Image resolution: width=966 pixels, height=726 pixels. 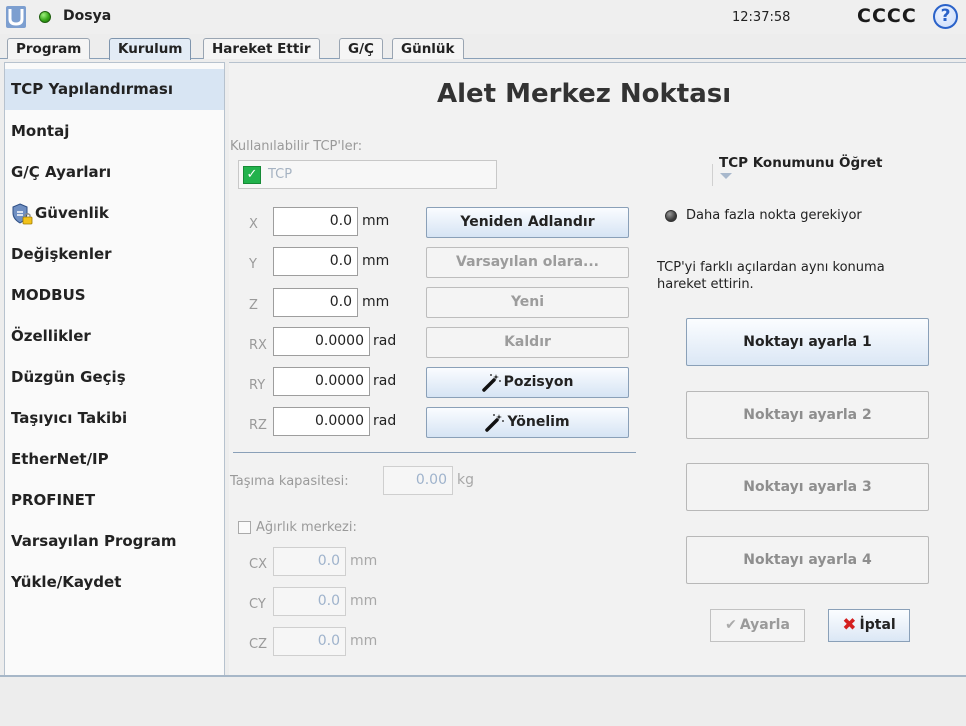 What do you see at coordinates (253, 264) in the screenshot?
I see `y-label: Y` at bounding box center [253, 264].